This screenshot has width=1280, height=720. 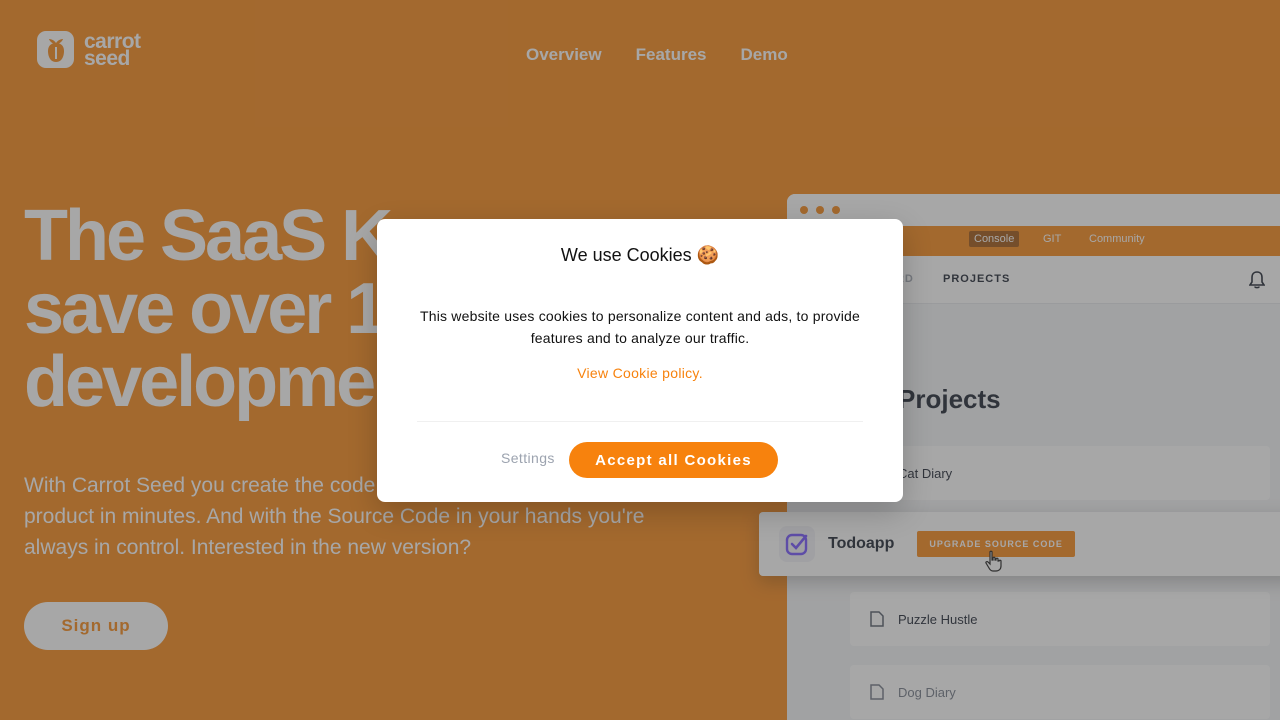 What do you see at coordinates (640, 373) in the screenshot?
I see `cookie-policy-link: View Cookie policy.` at bounding box center [640, 373].